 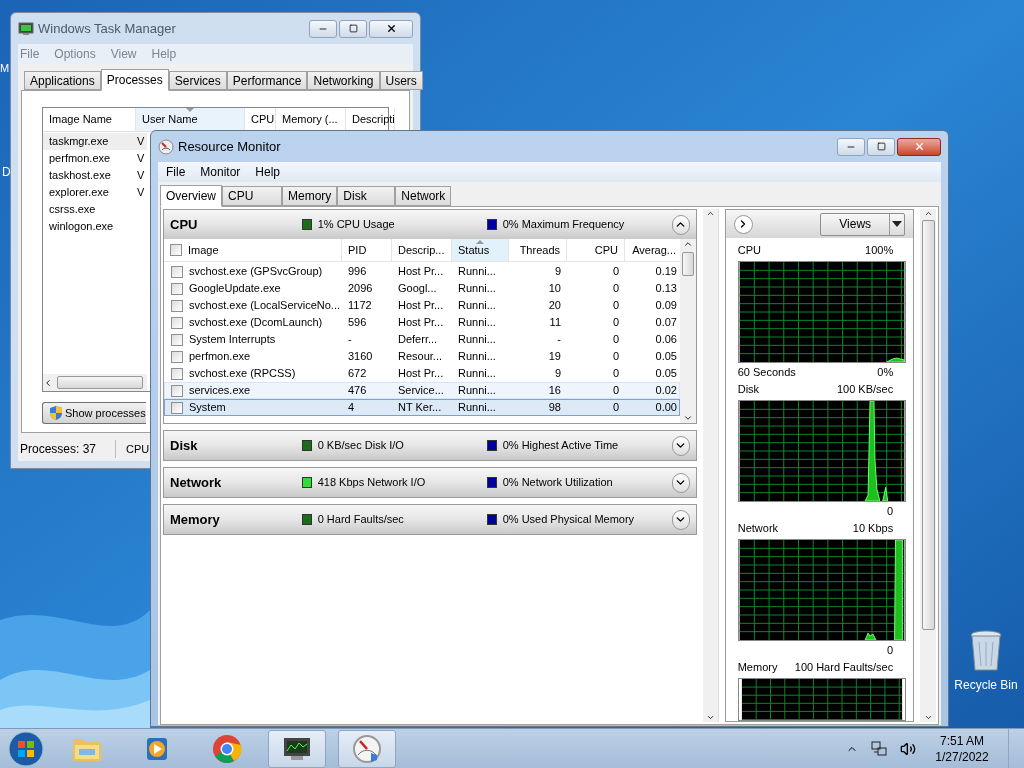 What do you see at coordinates (557, 374) in the screenshot?
I see `table-cell-text: 9` at bounding box center [557, 374].